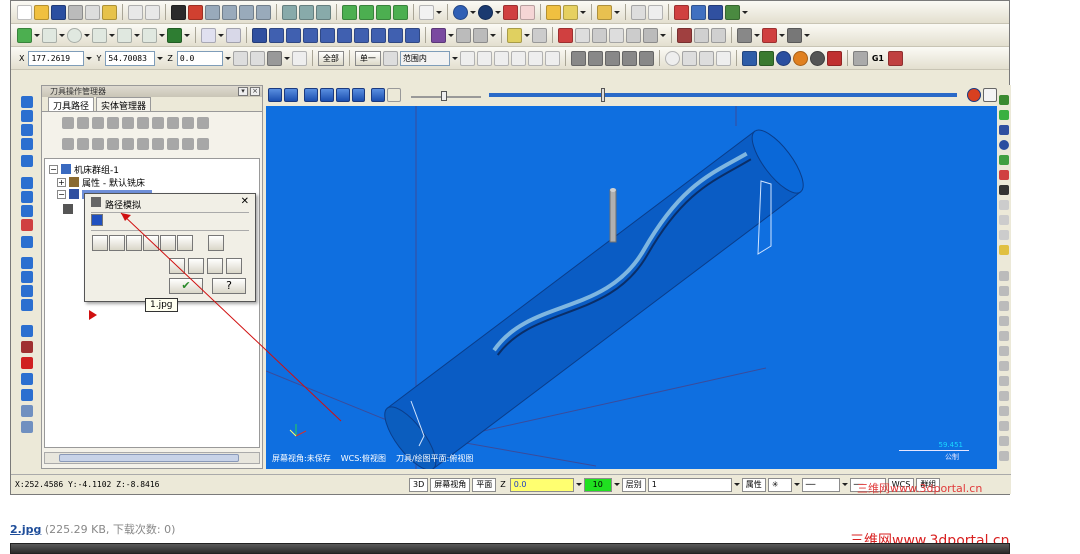 The width and height of the screenshot is (1080, 554). What do you see at coordinates (196, 266) in the screenshot?
I see `step-path-icon` at bounding box center [196, 266].